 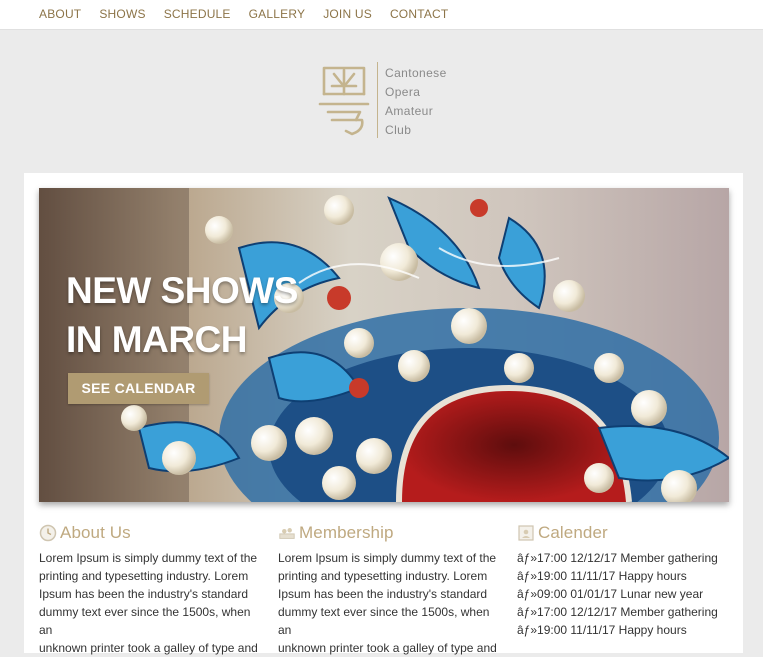 What do you see at coordinates (347, 14) in the screenshot?
I see `nav-item-join-us: JOIN US` at bounding box center [347, 14].